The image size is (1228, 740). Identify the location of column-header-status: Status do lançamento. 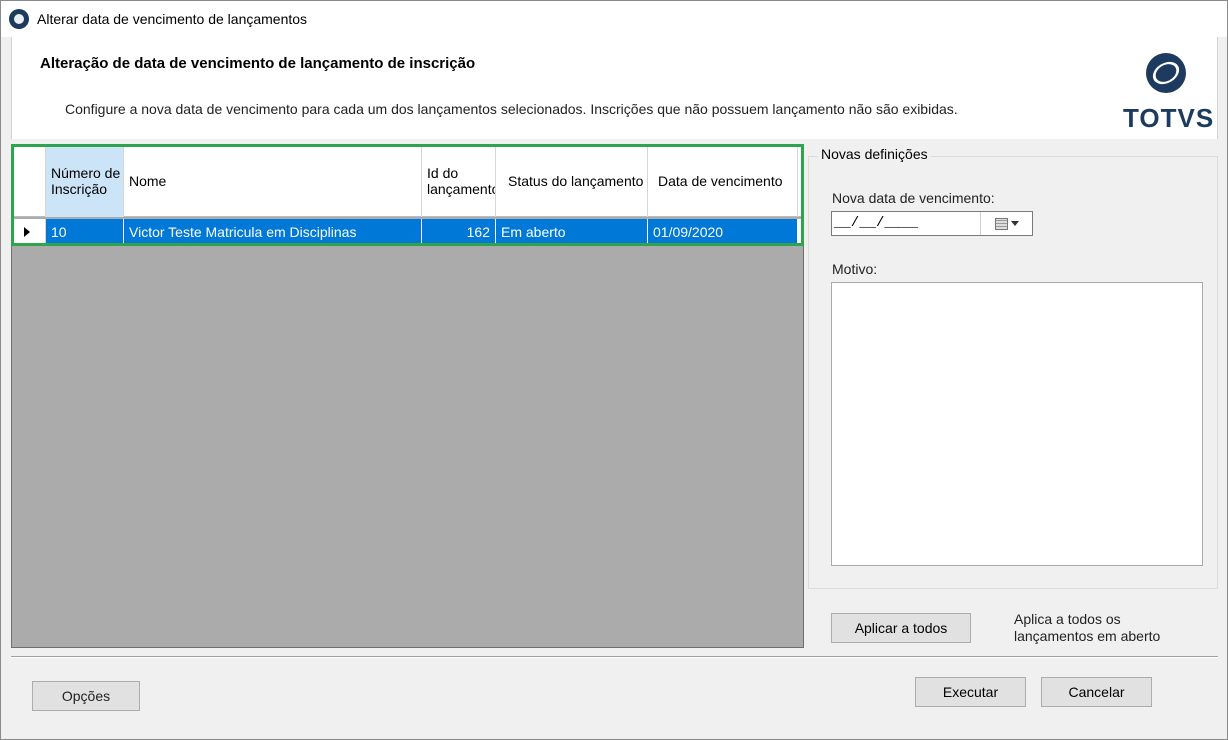
(572, 181).